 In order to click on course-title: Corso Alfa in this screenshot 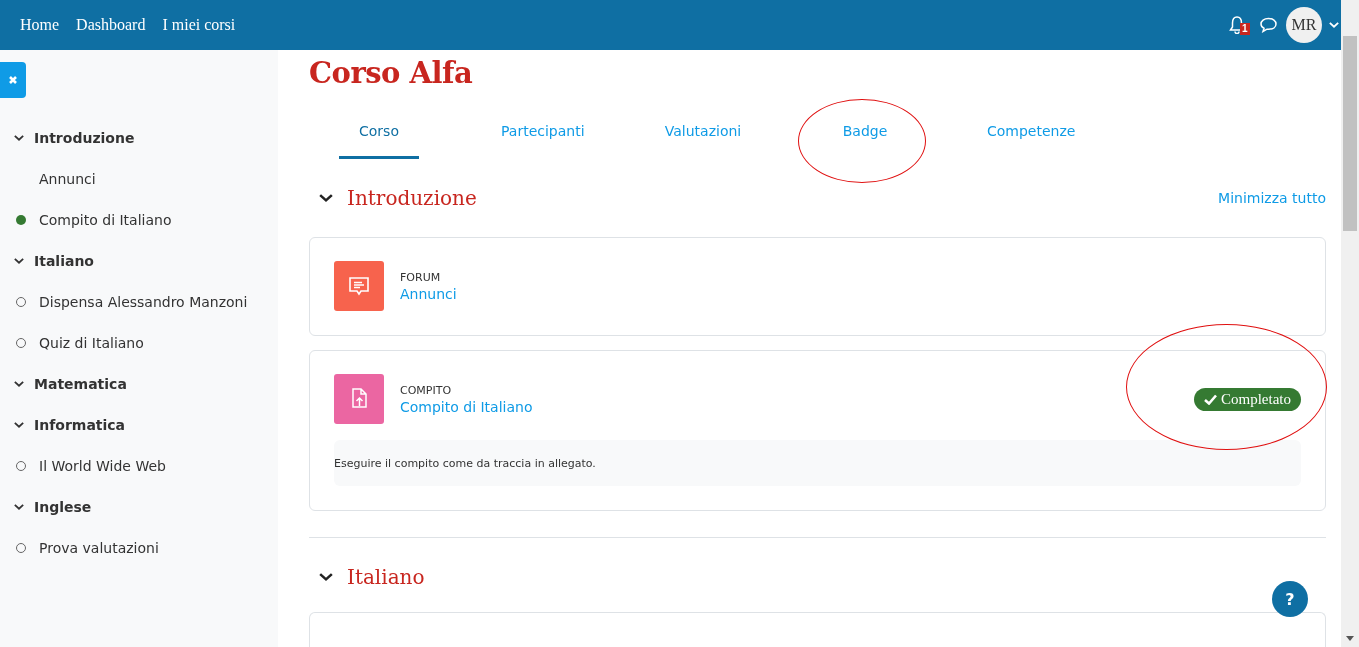, I will do `click(391, 73)`.